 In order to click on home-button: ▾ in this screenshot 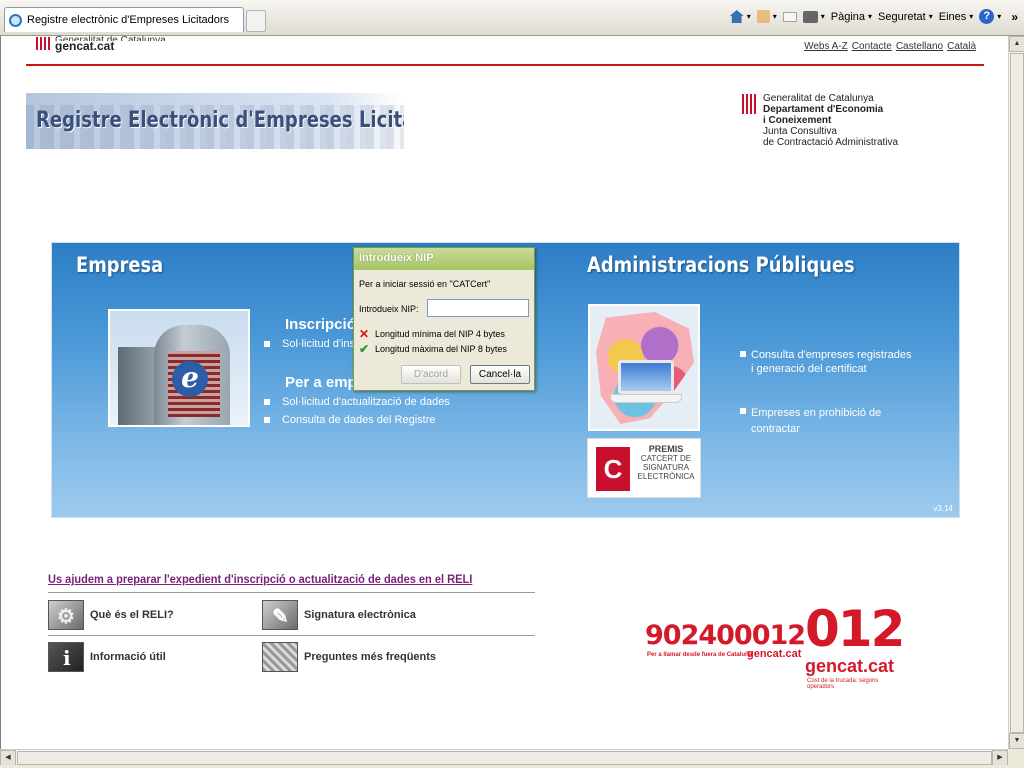, I will do `click(740, 16)`.